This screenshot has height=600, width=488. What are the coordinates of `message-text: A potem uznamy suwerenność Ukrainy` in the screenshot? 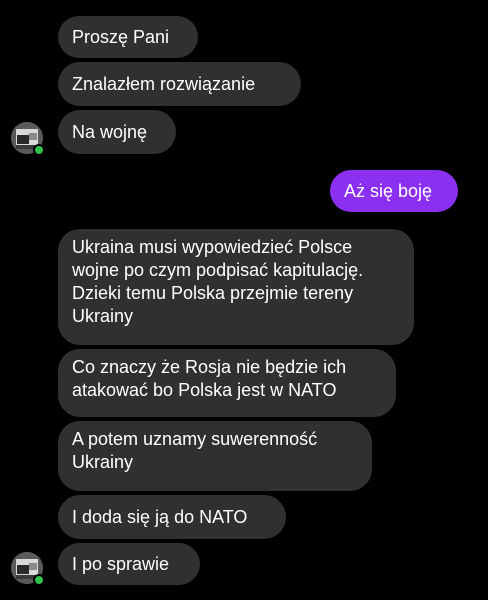 It's located at (195, 450).